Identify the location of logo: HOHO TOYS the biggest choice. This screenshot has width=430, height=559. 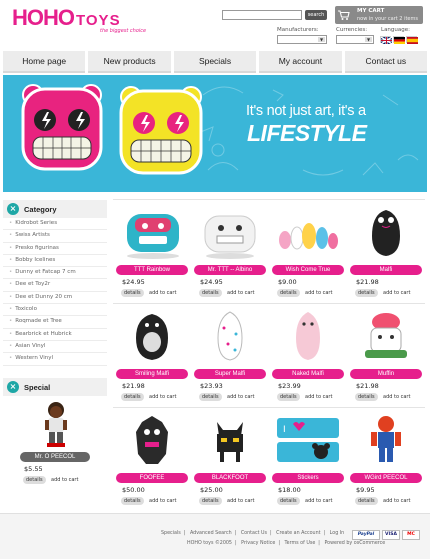
(79, 20).